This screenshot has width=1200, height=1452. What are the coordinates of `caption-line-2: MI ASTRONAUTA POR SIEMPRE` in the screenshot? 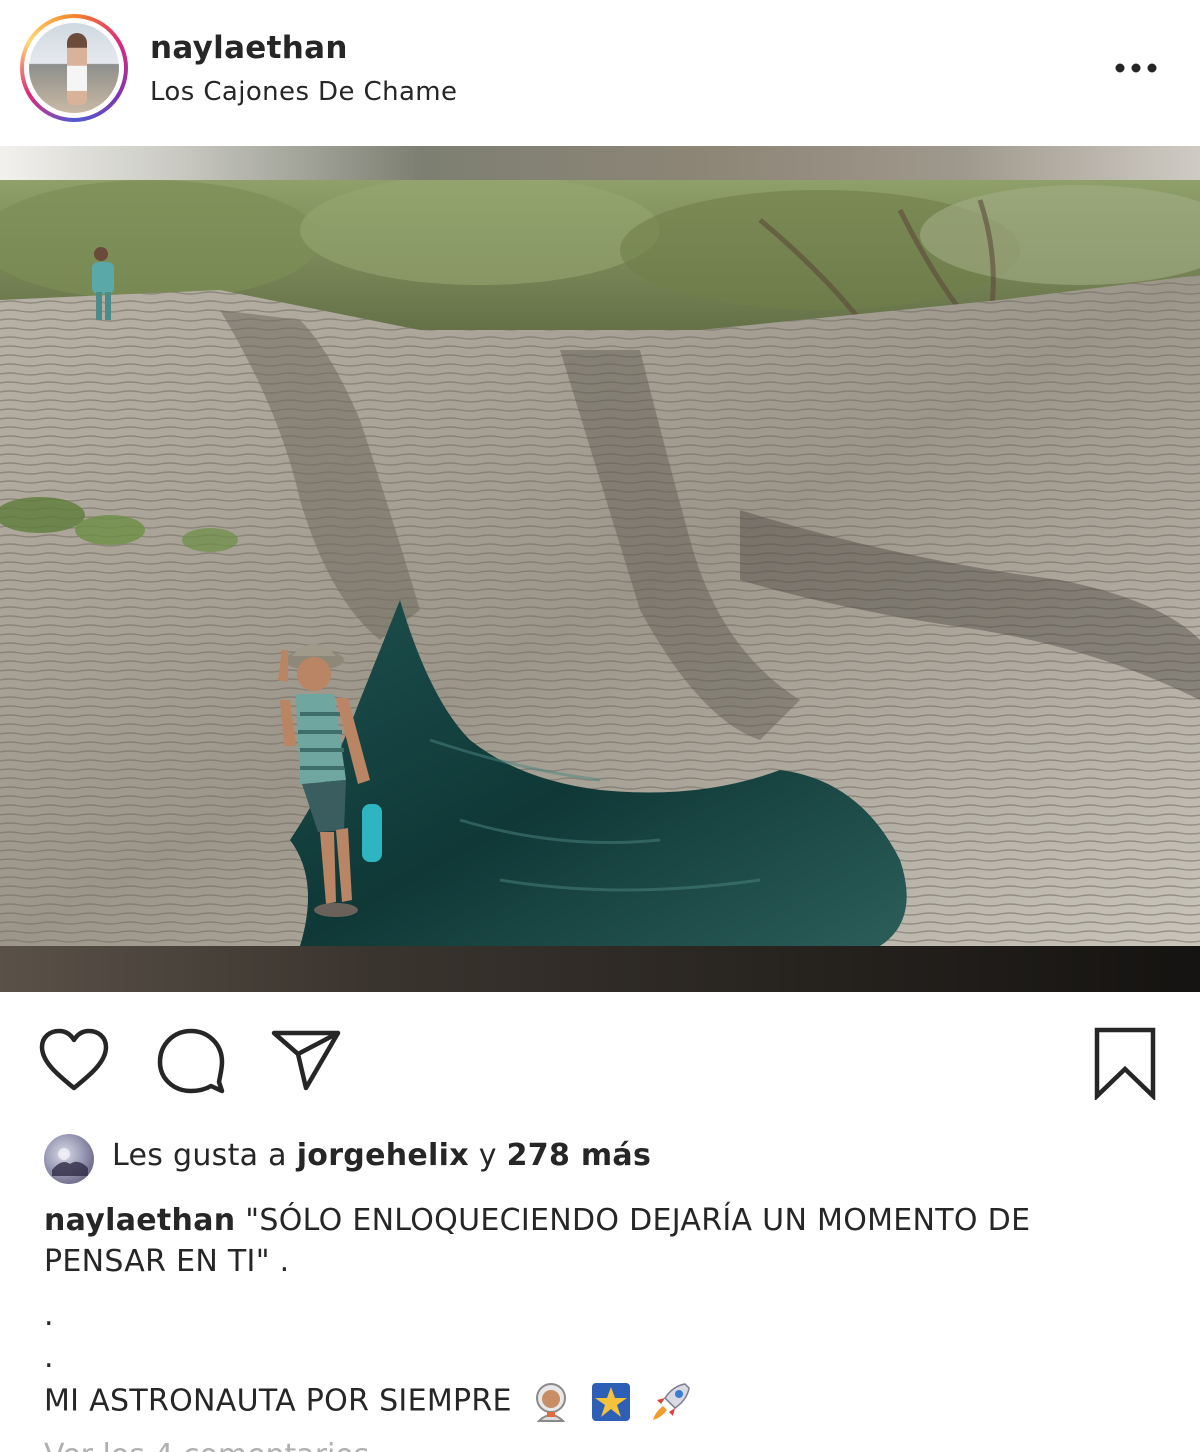 It's located at (368, 1402).